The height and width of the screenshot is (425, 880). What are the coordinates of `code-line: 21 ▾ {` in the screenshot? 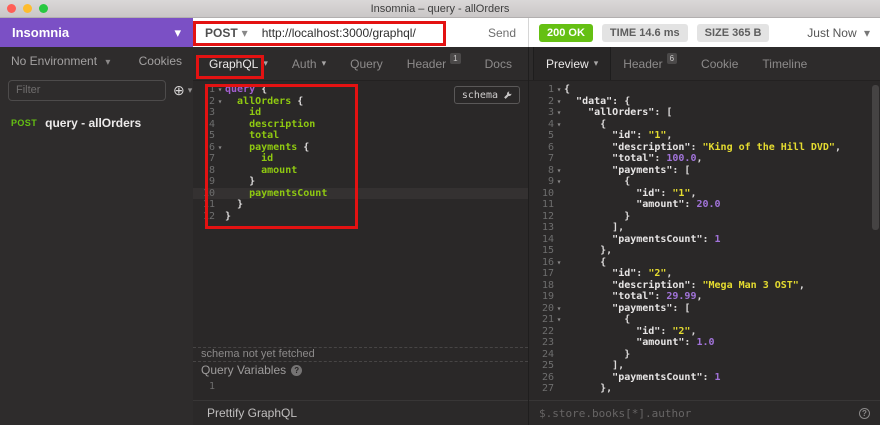 It's located at (704, 320).